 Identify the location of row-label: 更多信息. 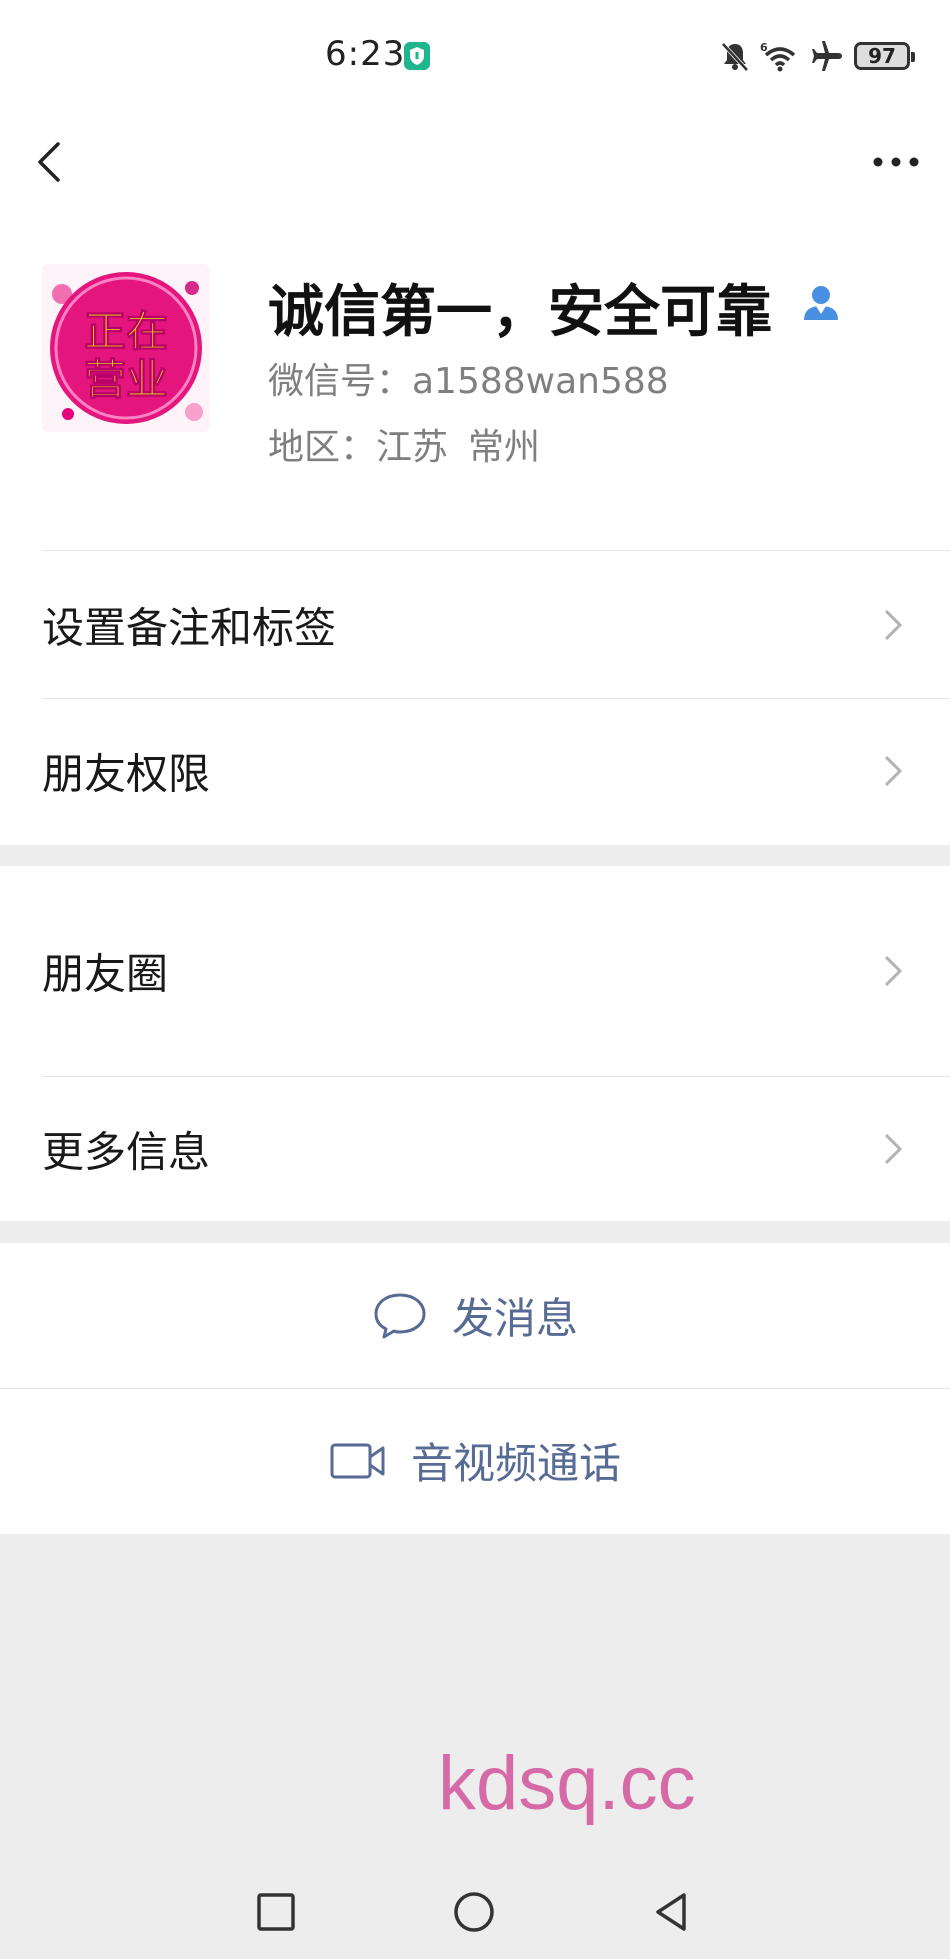
(126, 1151).